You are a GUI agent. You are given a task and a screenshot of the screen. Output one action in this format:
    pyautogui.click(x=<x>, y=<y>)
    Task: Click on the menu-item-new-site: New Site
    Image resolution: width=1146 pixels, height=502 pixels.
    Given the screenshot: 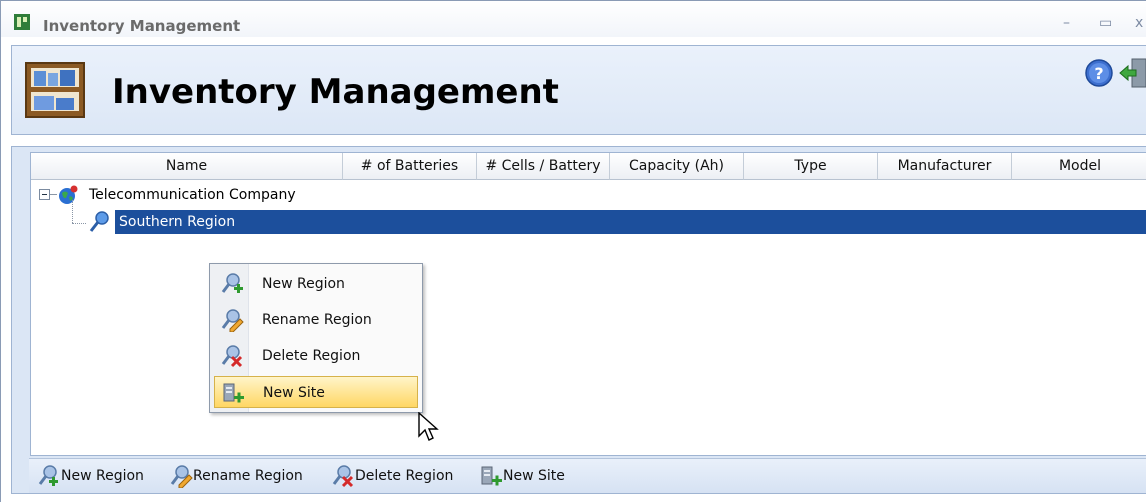 What is the action you would take?
    pyautogui.click(x=316, y=392)
    